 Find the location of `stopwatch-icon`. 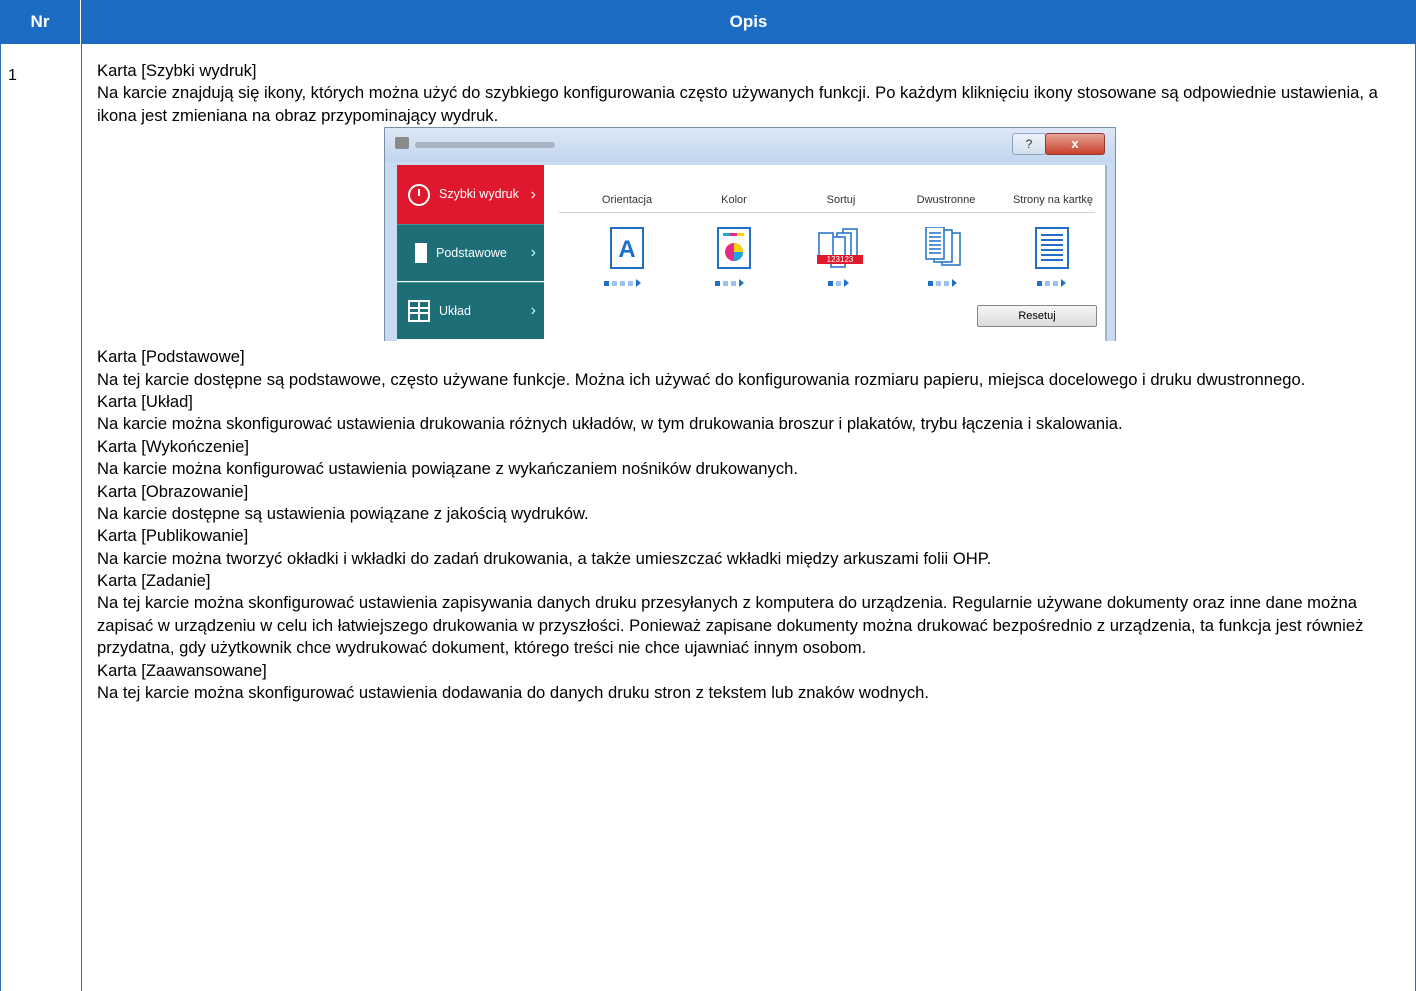

stopwatch-icon is located at coordinates (419, 194).